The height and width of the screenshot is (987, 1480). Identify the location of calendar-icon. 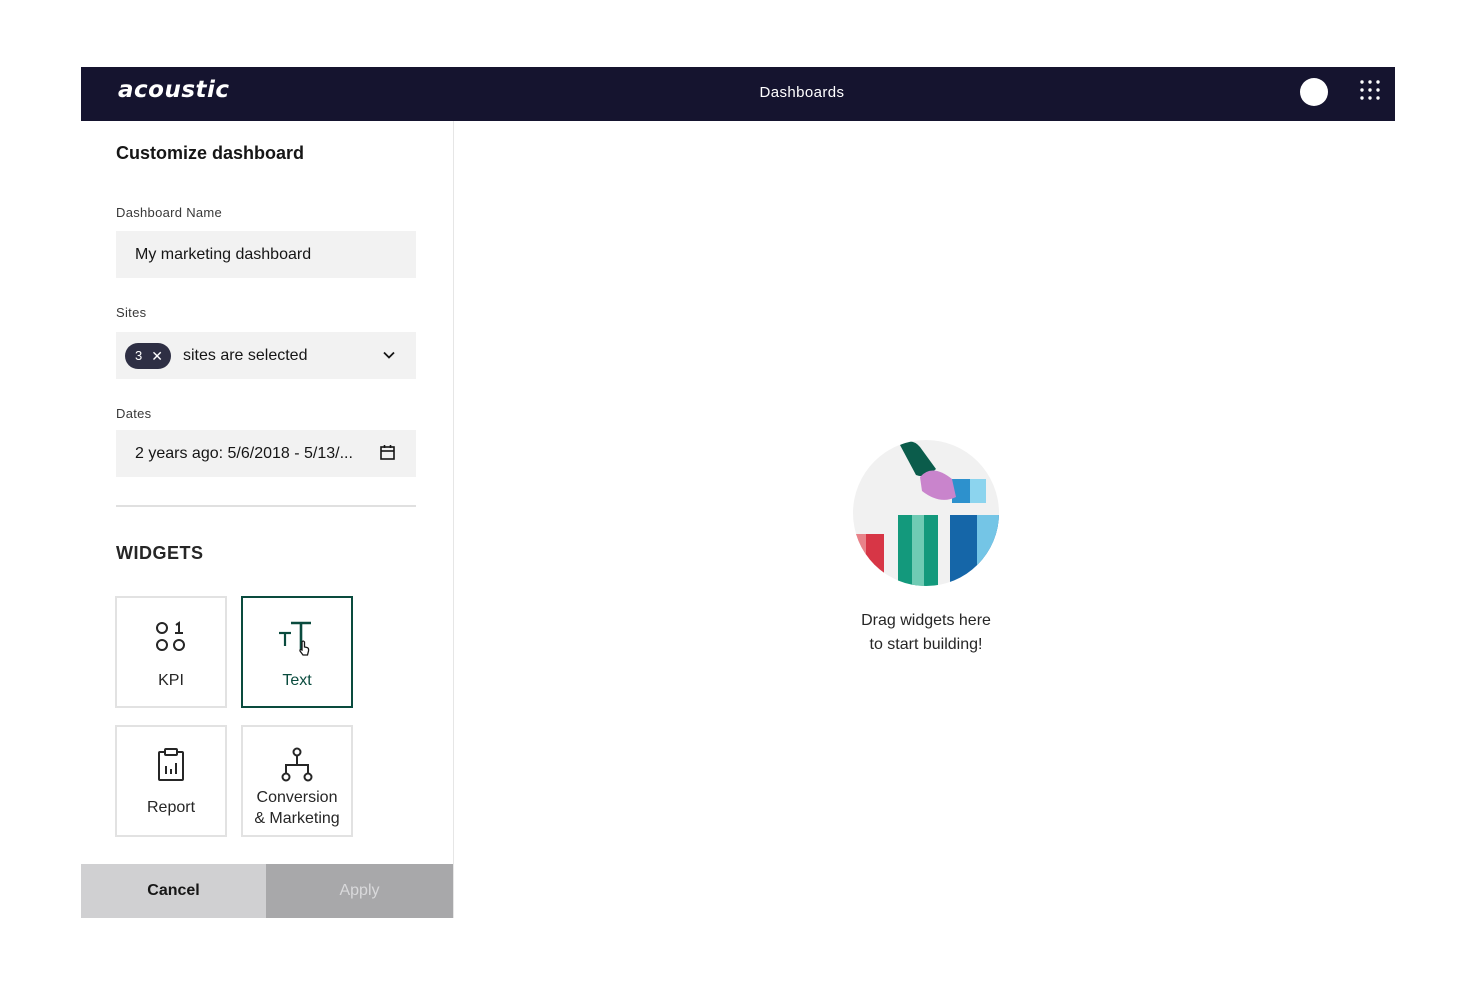
(387, 452).